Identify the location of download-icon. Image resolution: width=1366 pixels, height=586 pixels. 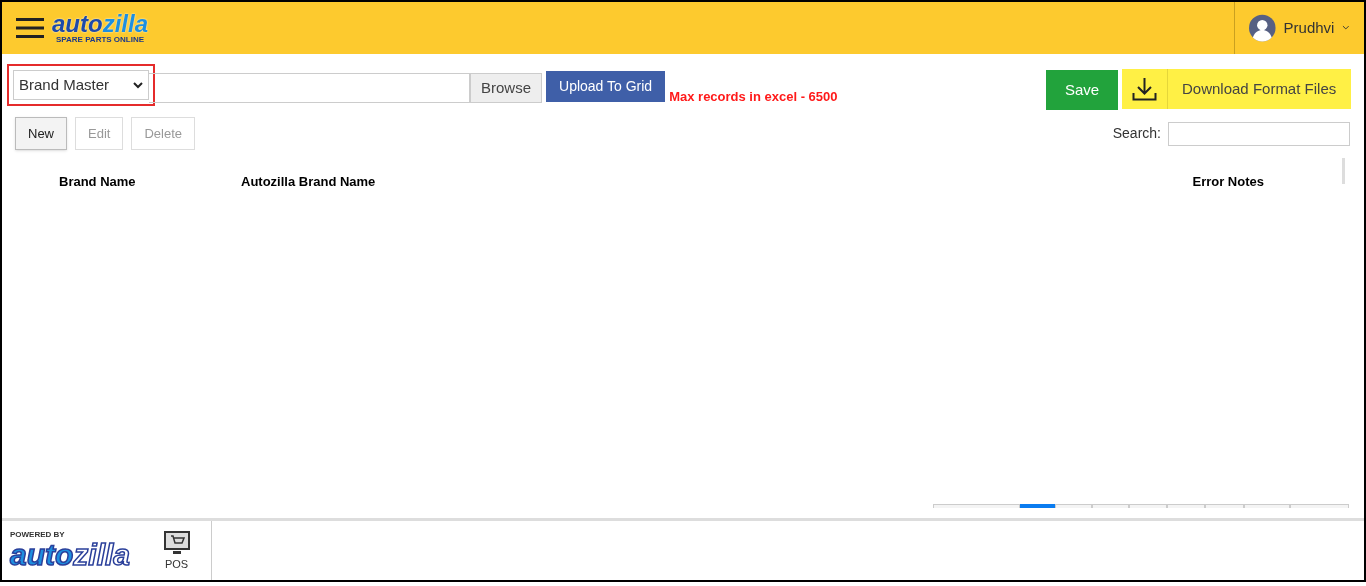
(1144, 89).